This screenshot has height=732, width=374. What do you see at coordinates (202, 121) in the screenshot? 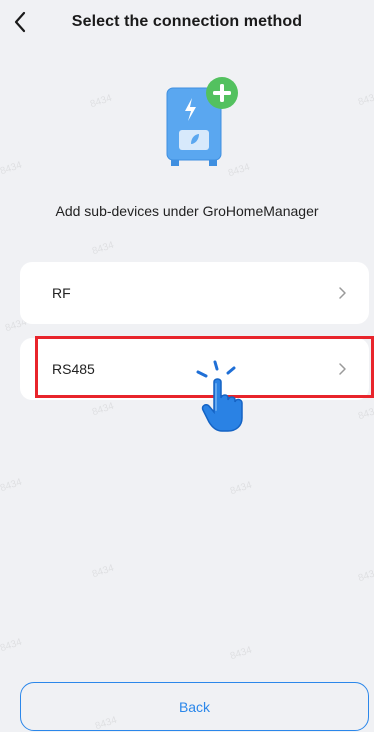
I see `inverter-device-icon` at bounding box center [202, 121].